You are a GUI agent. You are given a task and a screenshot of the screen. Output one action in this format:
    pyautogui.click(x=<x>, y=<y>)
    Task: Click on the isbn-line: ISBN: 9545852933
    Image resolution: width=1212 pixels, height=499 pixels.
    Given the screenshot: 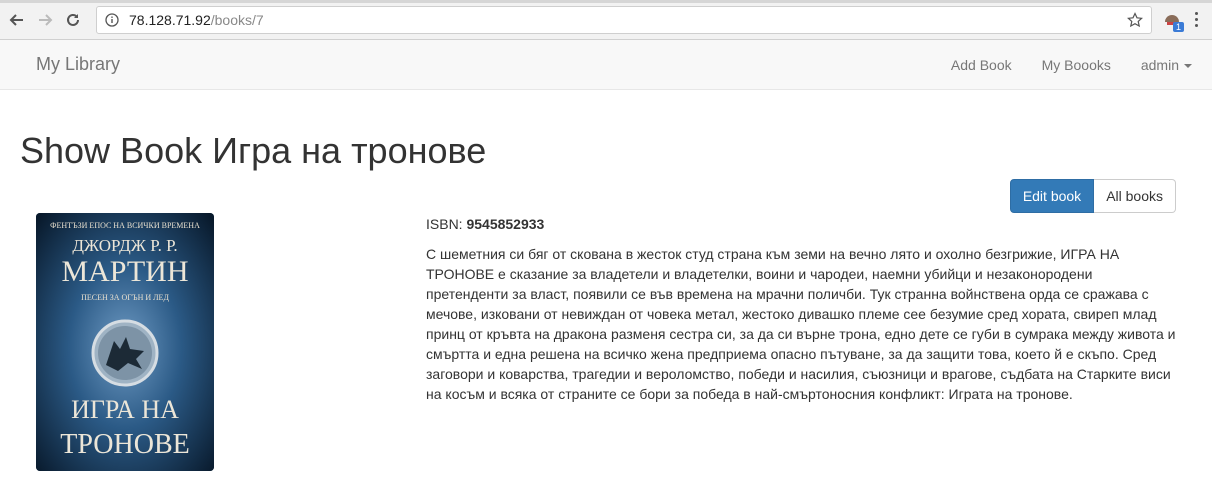 What is the action you would take?
    pyautogui.click(x=802, y=224)
    